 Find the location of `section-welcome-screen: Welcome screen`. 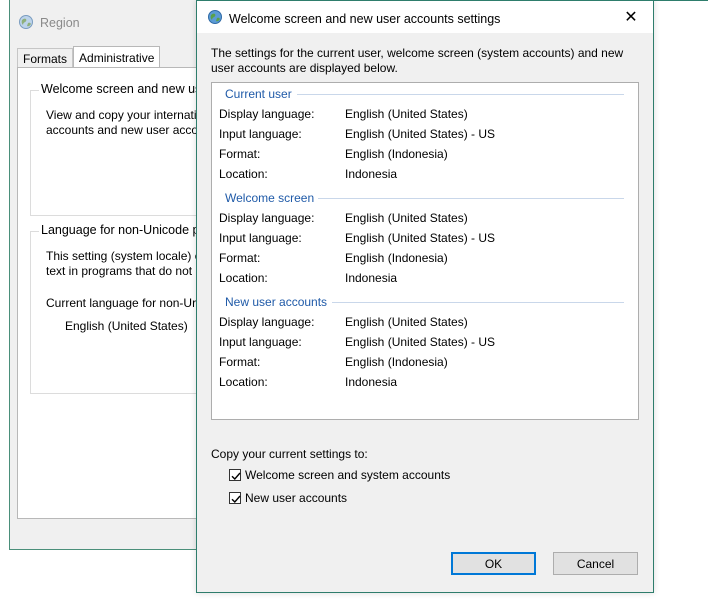

section-welcome-screen: Welcome screen is located at coordinates (270, 198).